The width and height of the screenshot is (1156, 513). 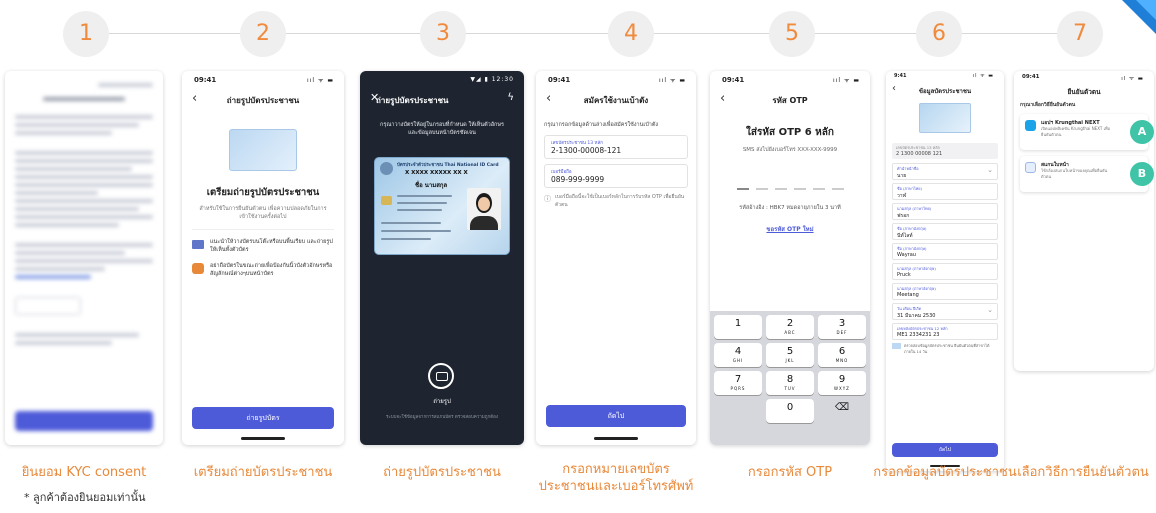 I want to click on step-number: 2, so click(x=263, y=34).